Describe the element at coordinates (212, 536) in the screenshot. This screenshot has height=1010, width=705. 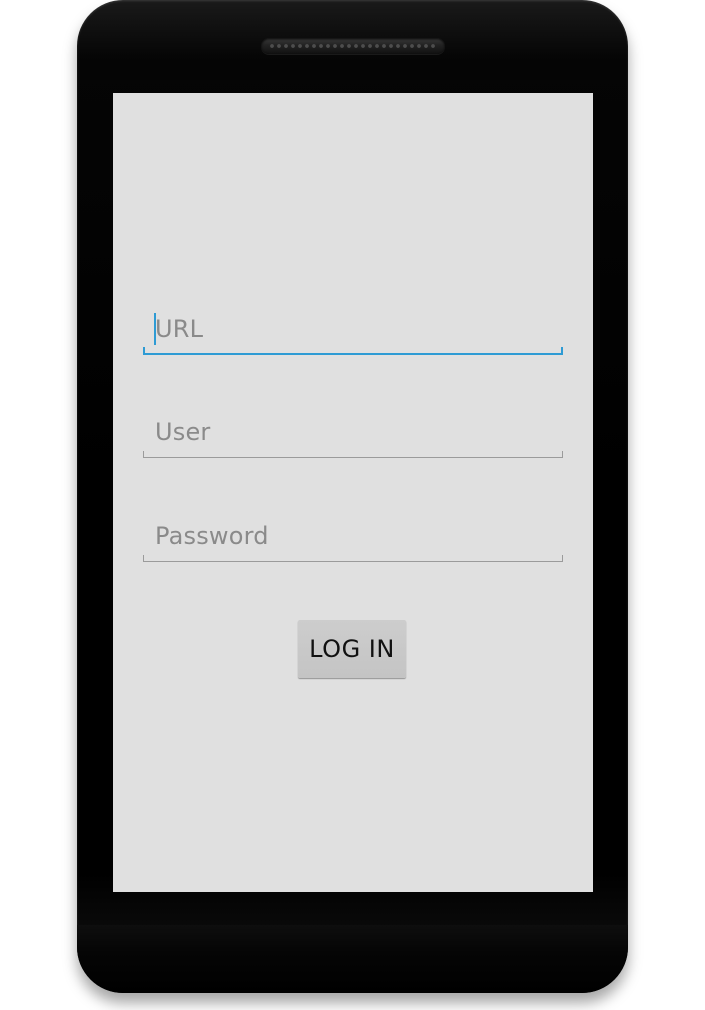
I see `password-field-hint: Password` at that location.